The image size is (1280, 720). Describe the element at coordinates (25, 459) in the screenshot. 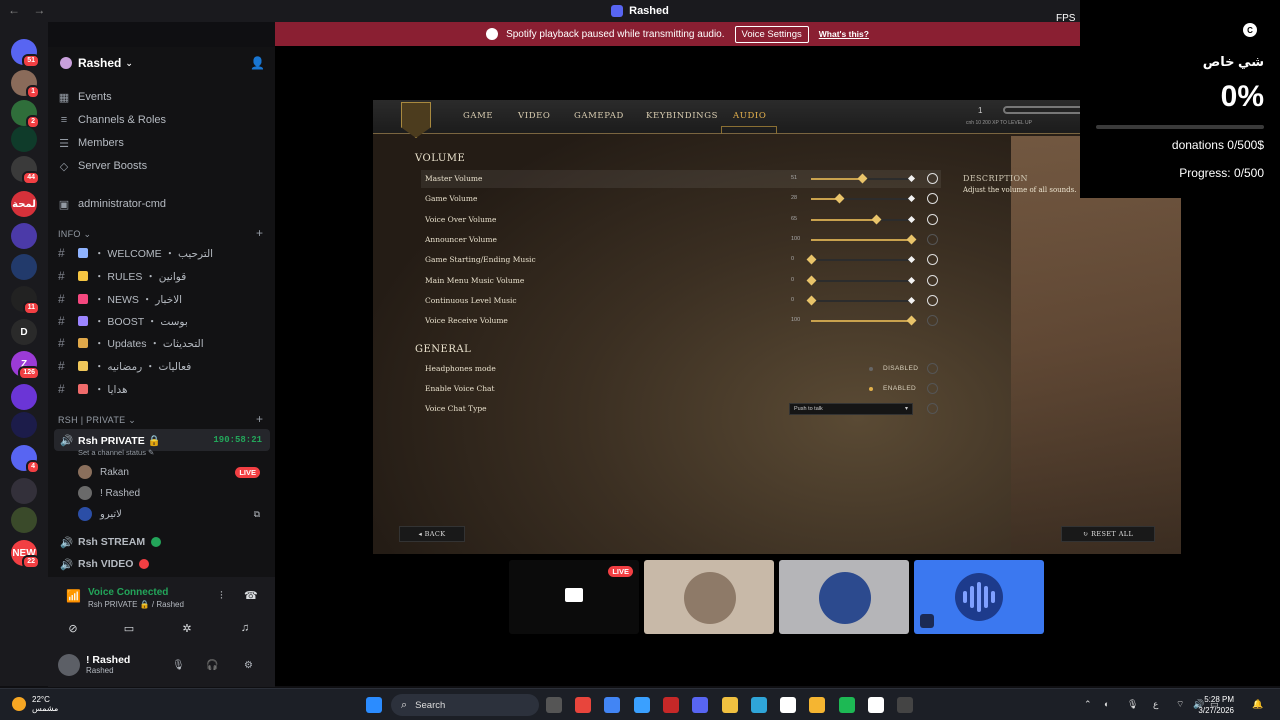

I see `server-icon: 4` at that location.